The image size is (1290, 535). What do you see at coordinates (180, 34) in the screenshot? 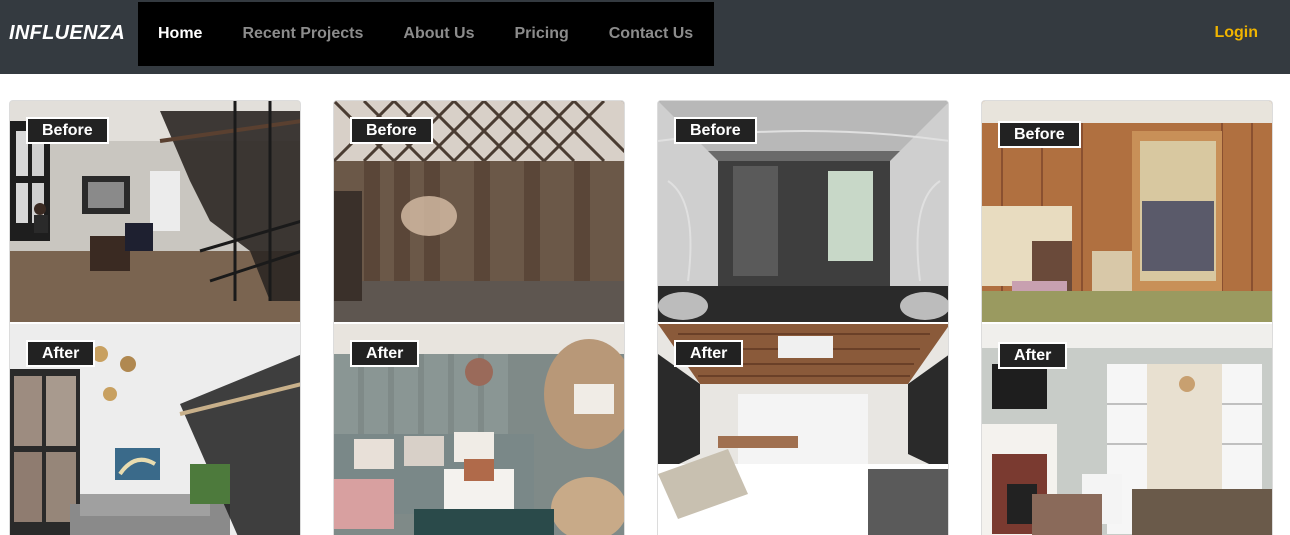
I see `nav-item-home: Home` at bounding box center [180, 34].